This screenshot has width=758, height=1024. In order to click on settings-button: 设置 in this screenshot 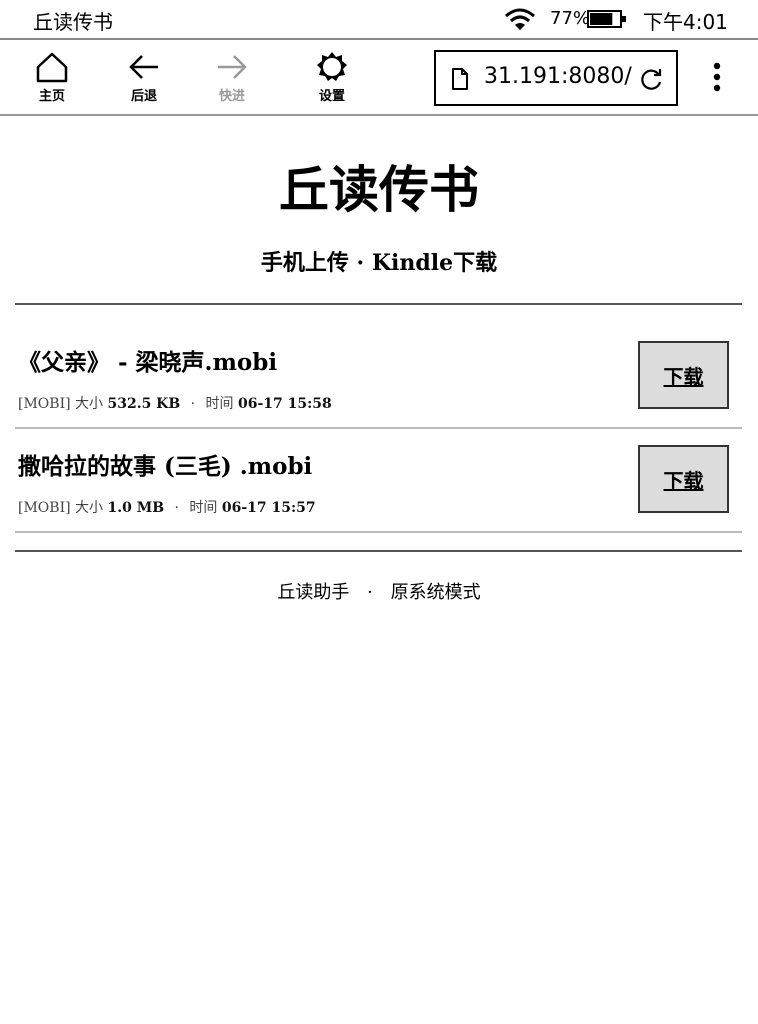, I will do `click(332, 77)`.